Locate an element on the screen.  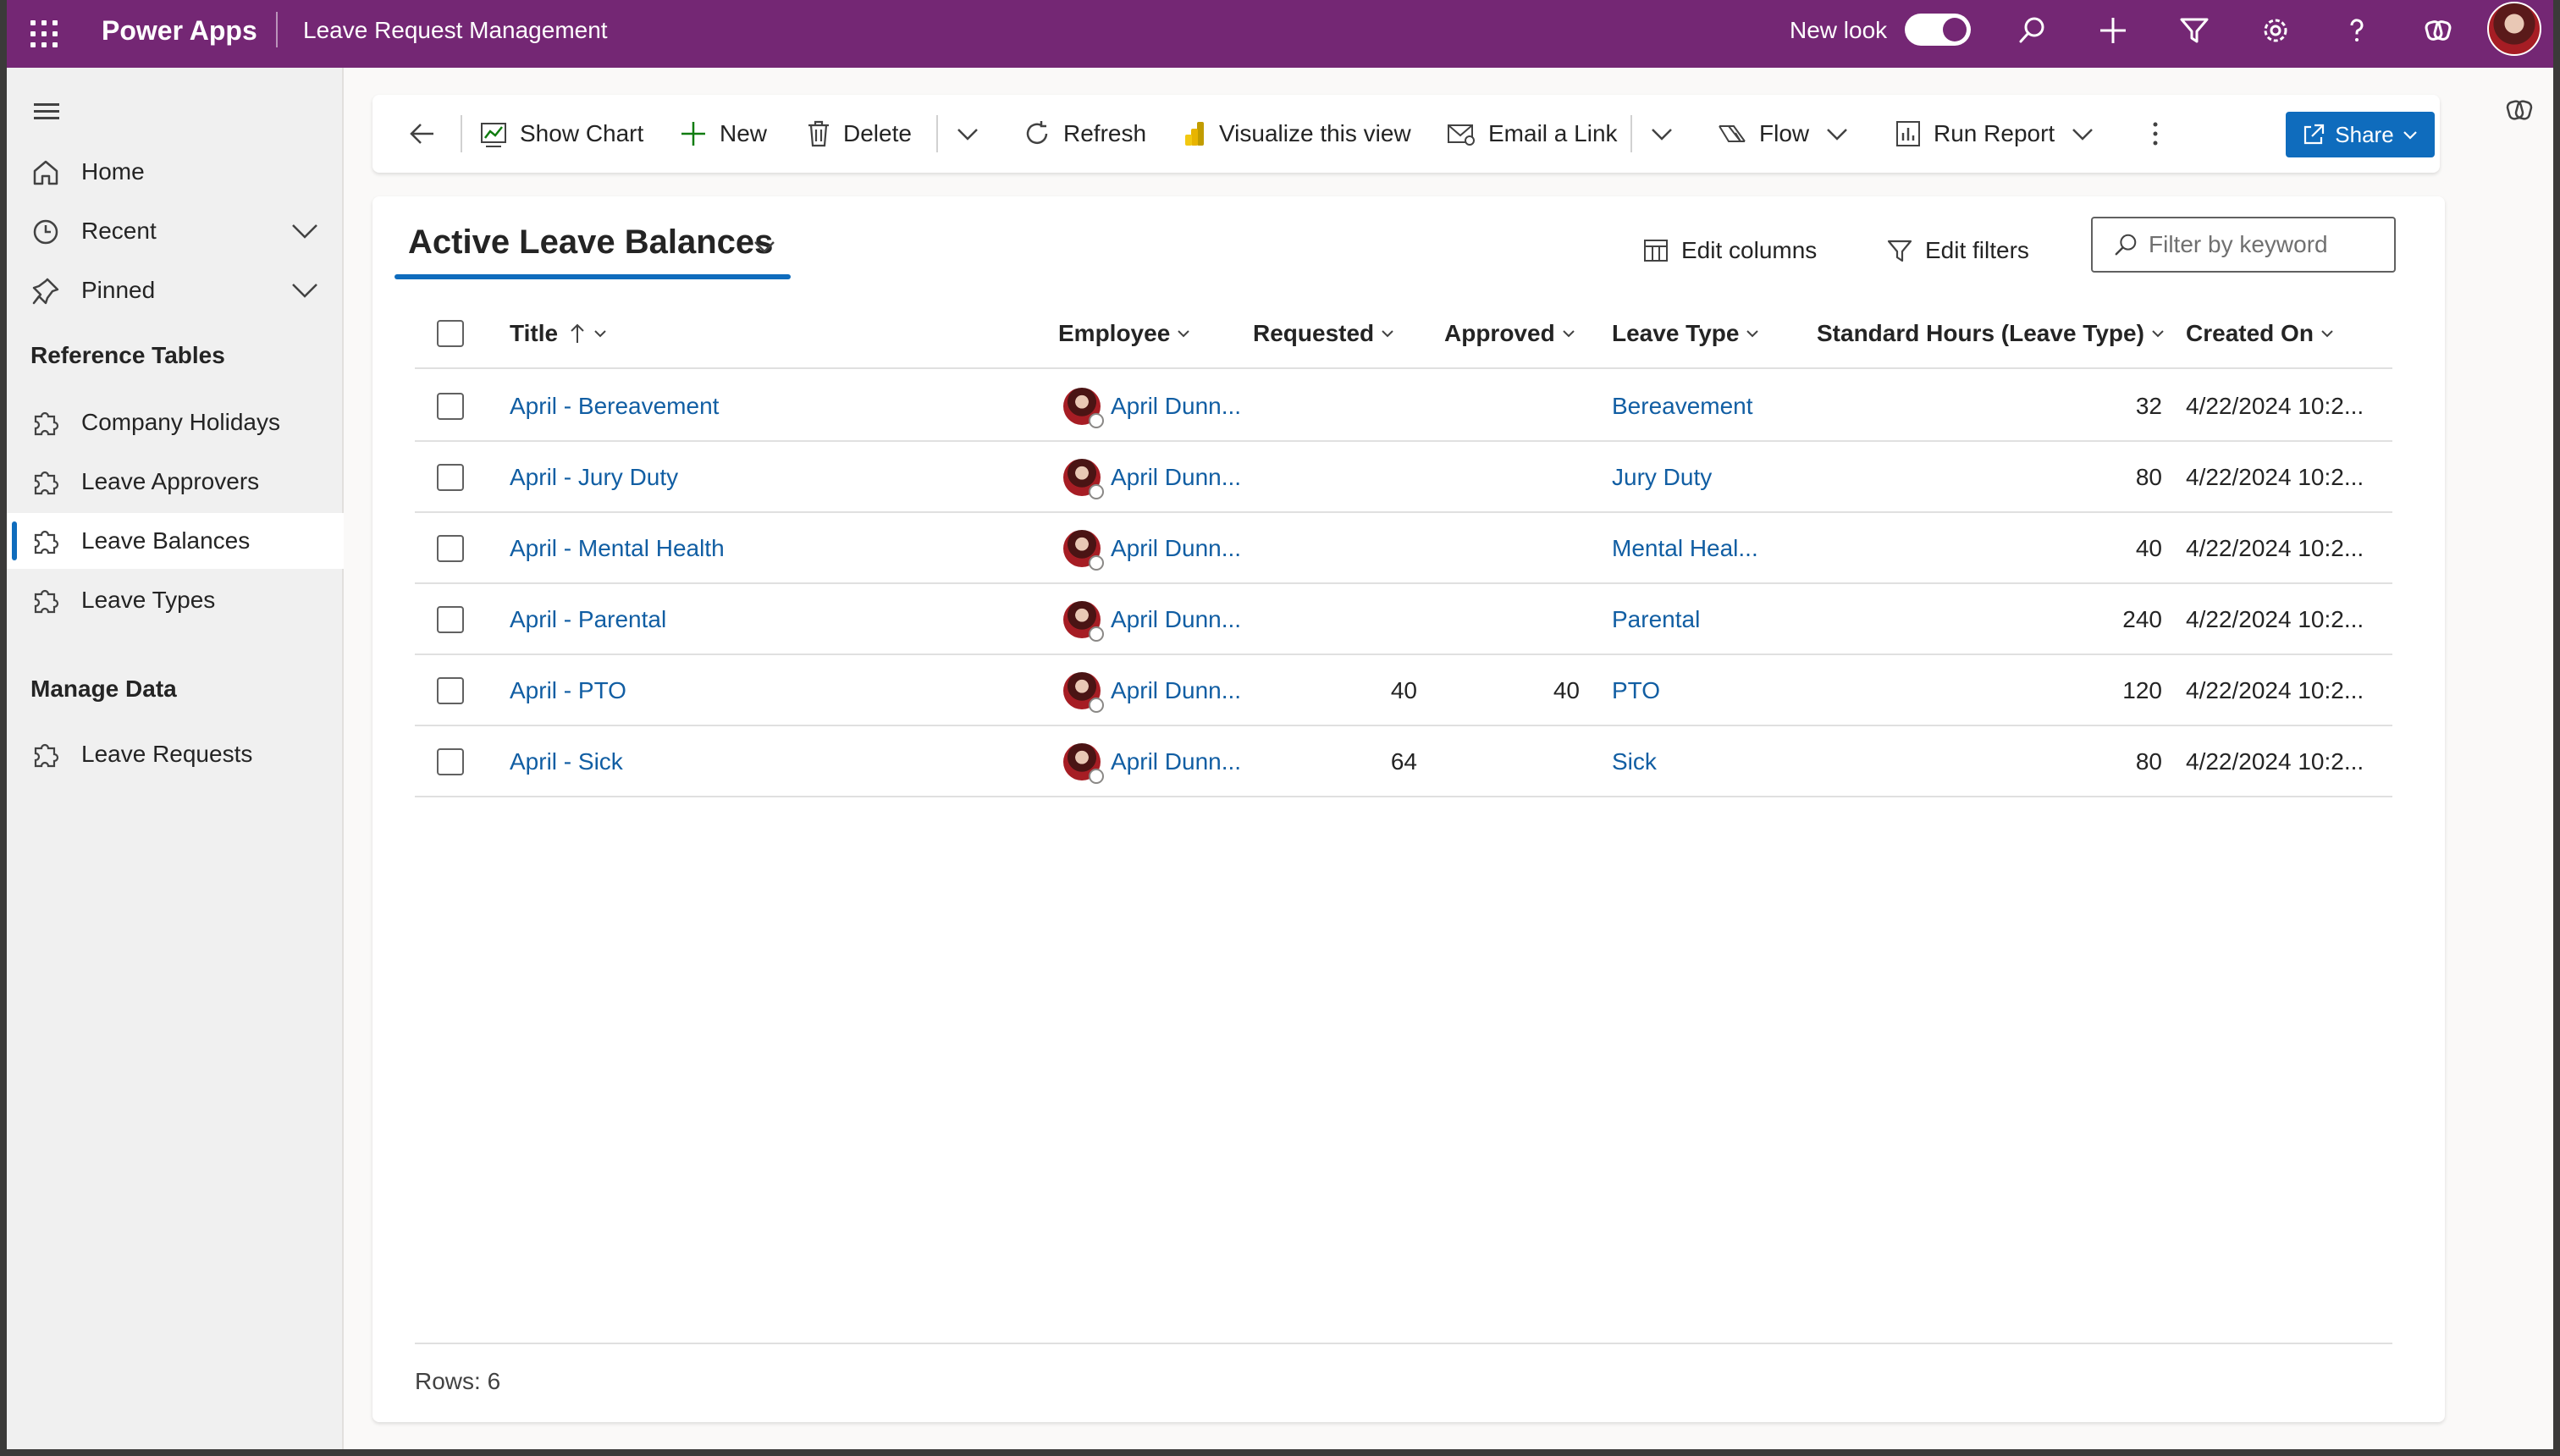
view-selector-title: Active Leave Balances is located at coordinates (590, 242).